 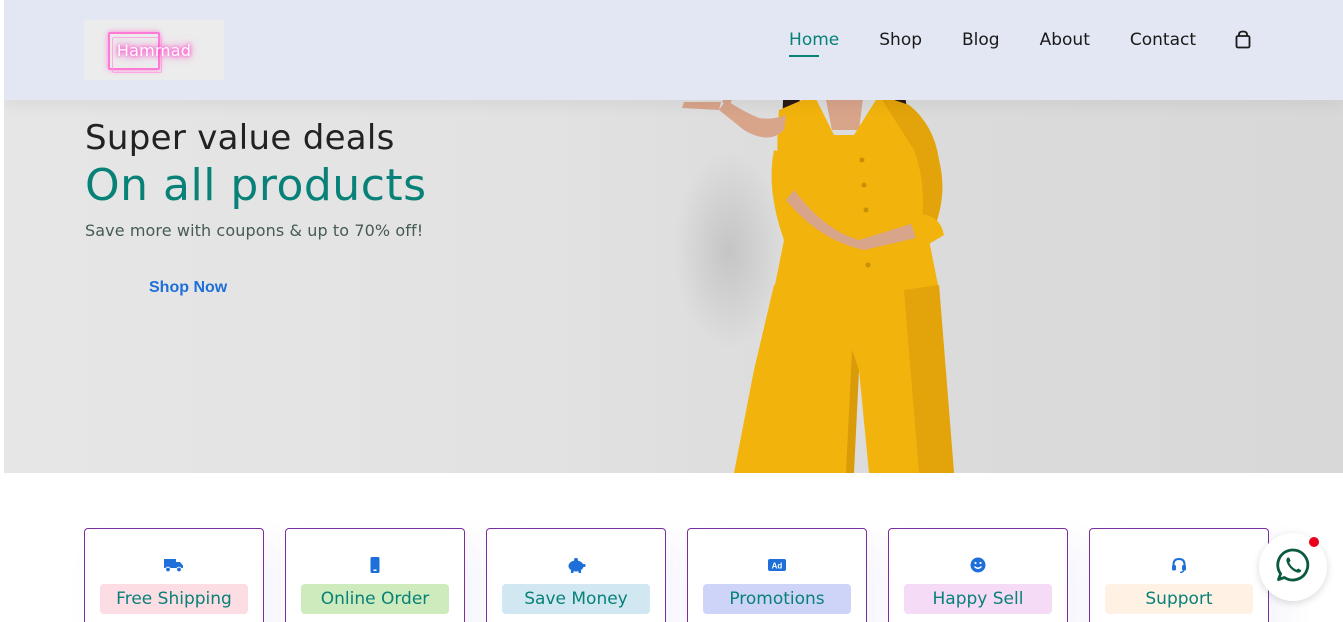 I want to click on feature-card-online-order: Online Order, so click(x=375, y=575).